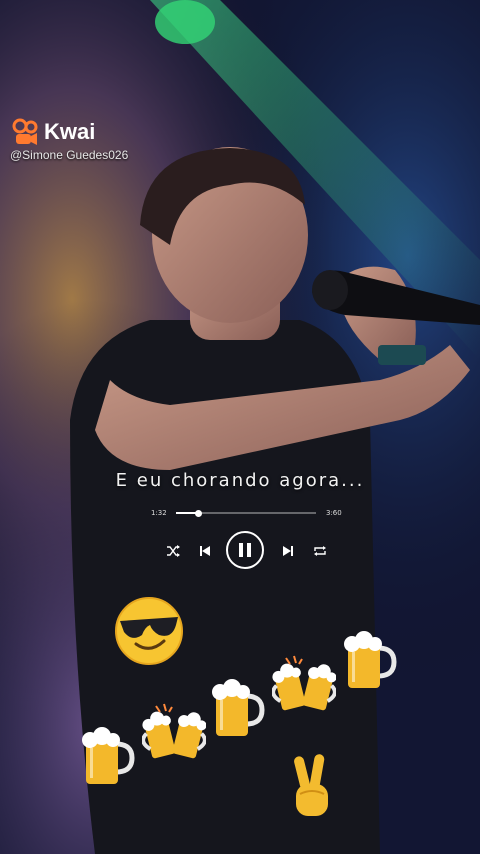 This screenshot has width=480, height=854. I want to click on next-icon, so click(288, 551).